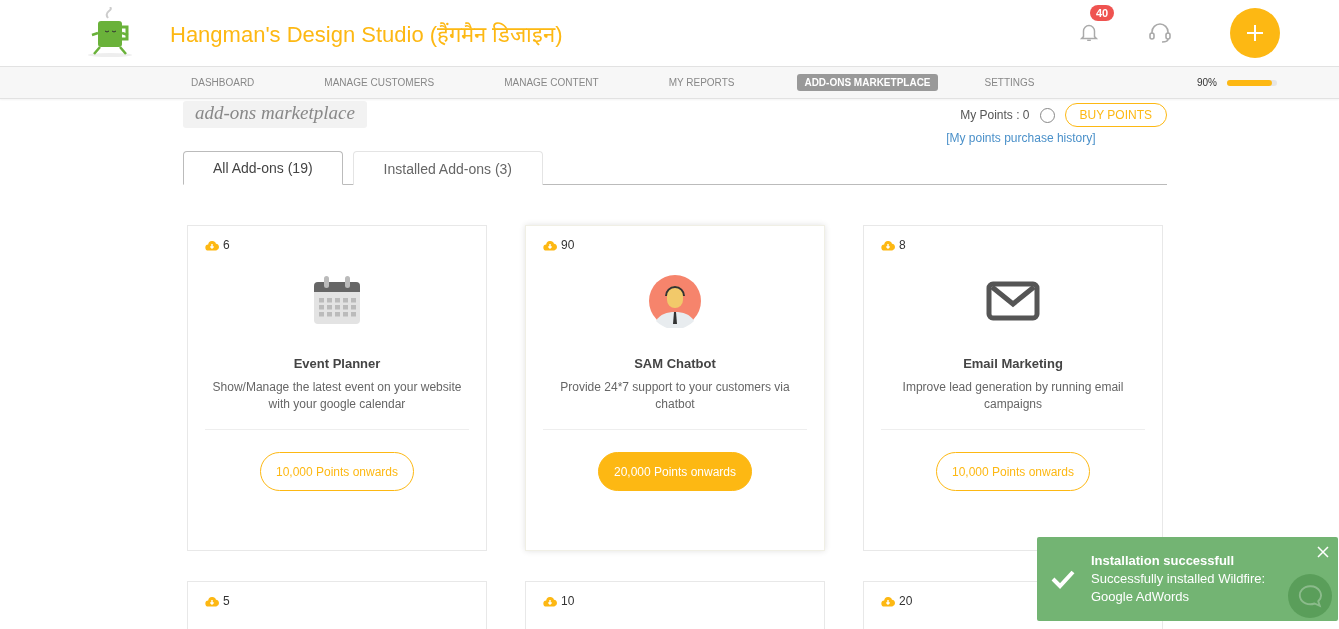 The height and width of the screenshot is (629, 1339). Describe the element at coordinates (1115, 115) in the screenshot. I see `buy-points-button: BUY POINTS` at that location.